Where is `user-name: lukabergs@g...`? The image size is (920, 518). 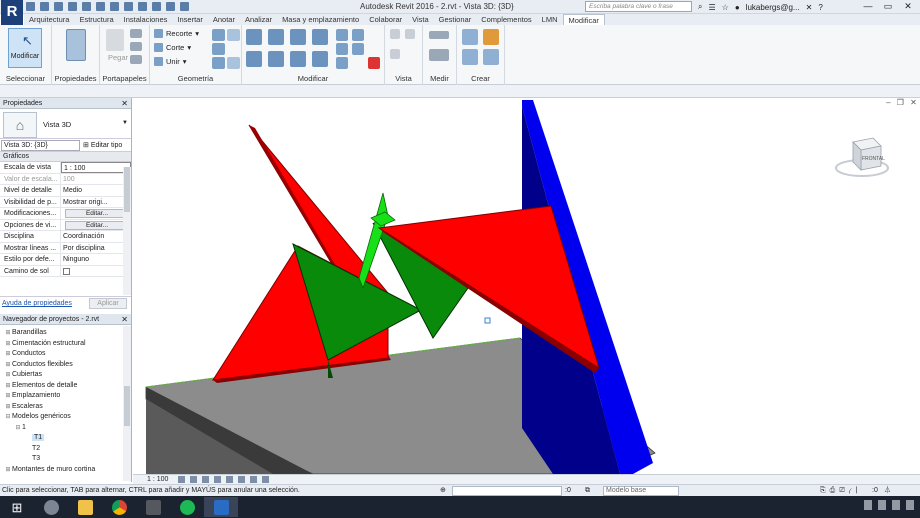 user-name: lukabergs@g... is located at coordinates (773, 7).